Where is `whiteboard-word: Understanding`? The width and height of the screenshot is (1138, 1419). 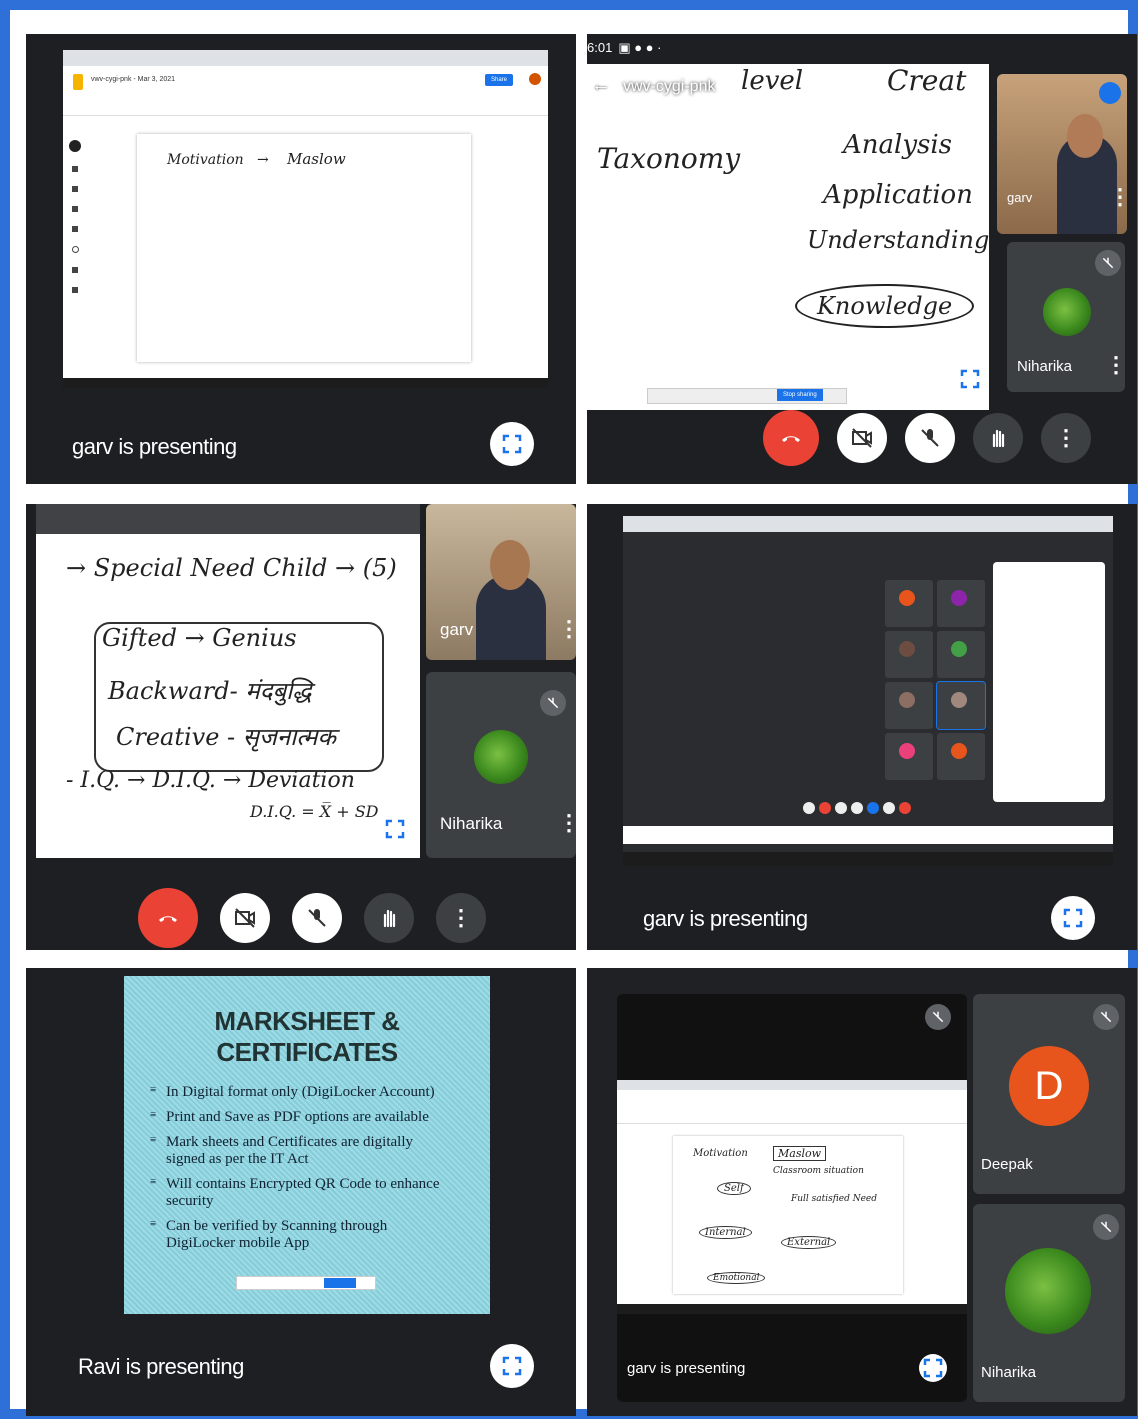
whiteboard-word: Understanding is located at coordinates (898, 240).